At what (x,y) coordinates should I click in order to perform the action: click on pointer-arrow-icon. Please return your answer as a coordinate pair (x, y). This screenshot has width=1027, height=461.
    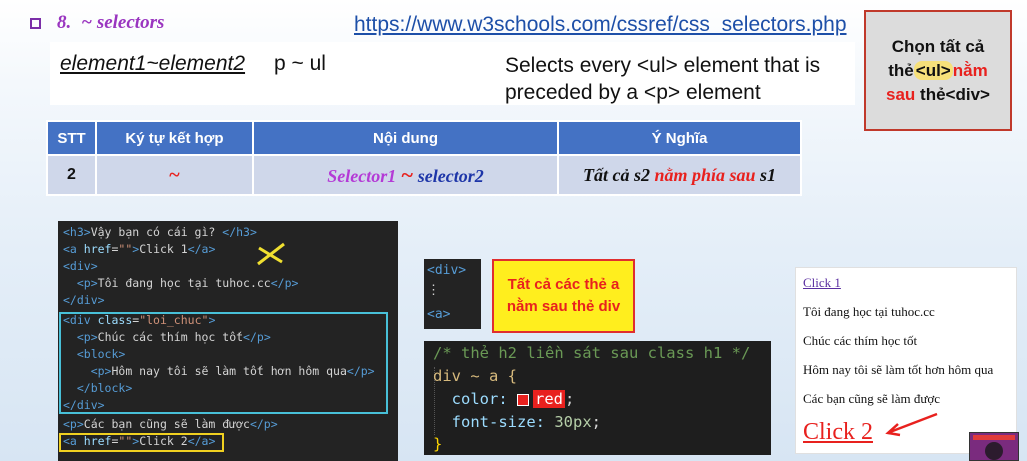
    Looking at the image, I should click on (911, 424).